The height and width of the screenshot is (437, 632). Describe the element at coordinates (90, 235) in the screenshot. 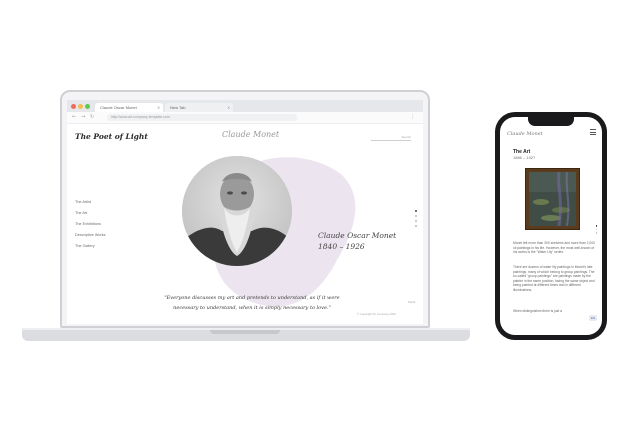

I see `nav-link-descriptive-works: Descriptive Works` at that location.